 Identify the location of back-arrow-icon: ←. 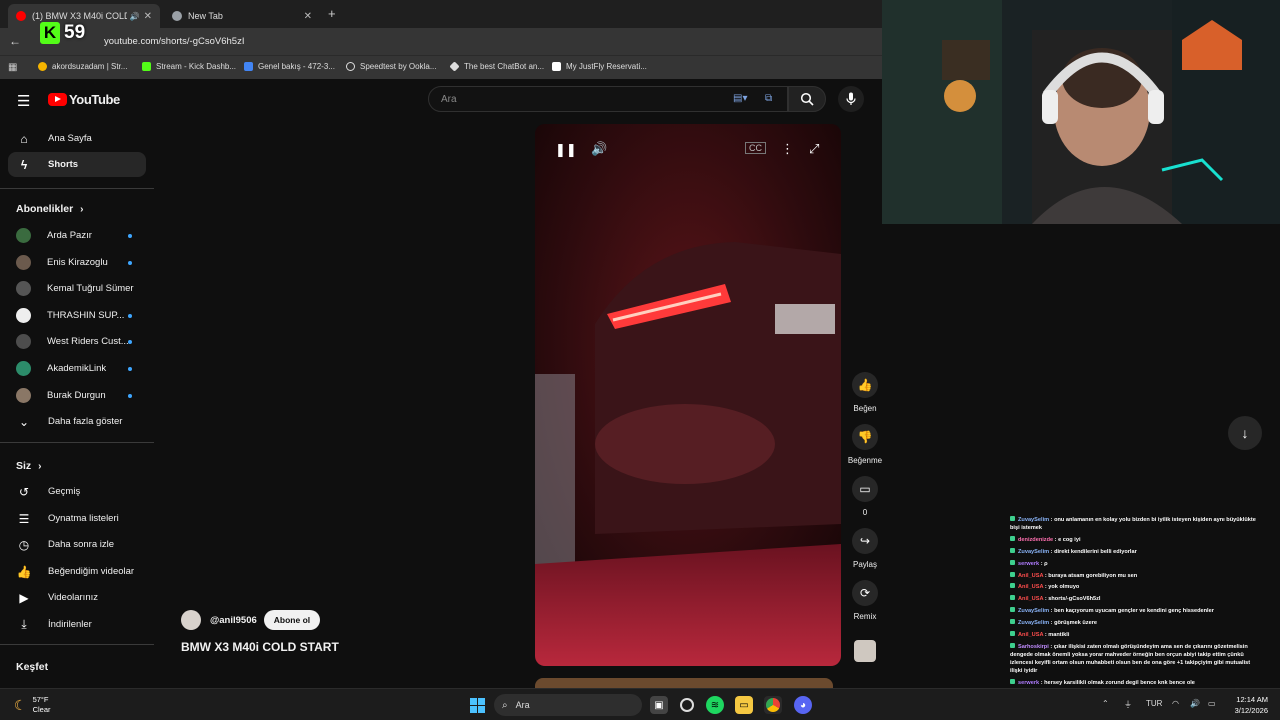
(15, 41).